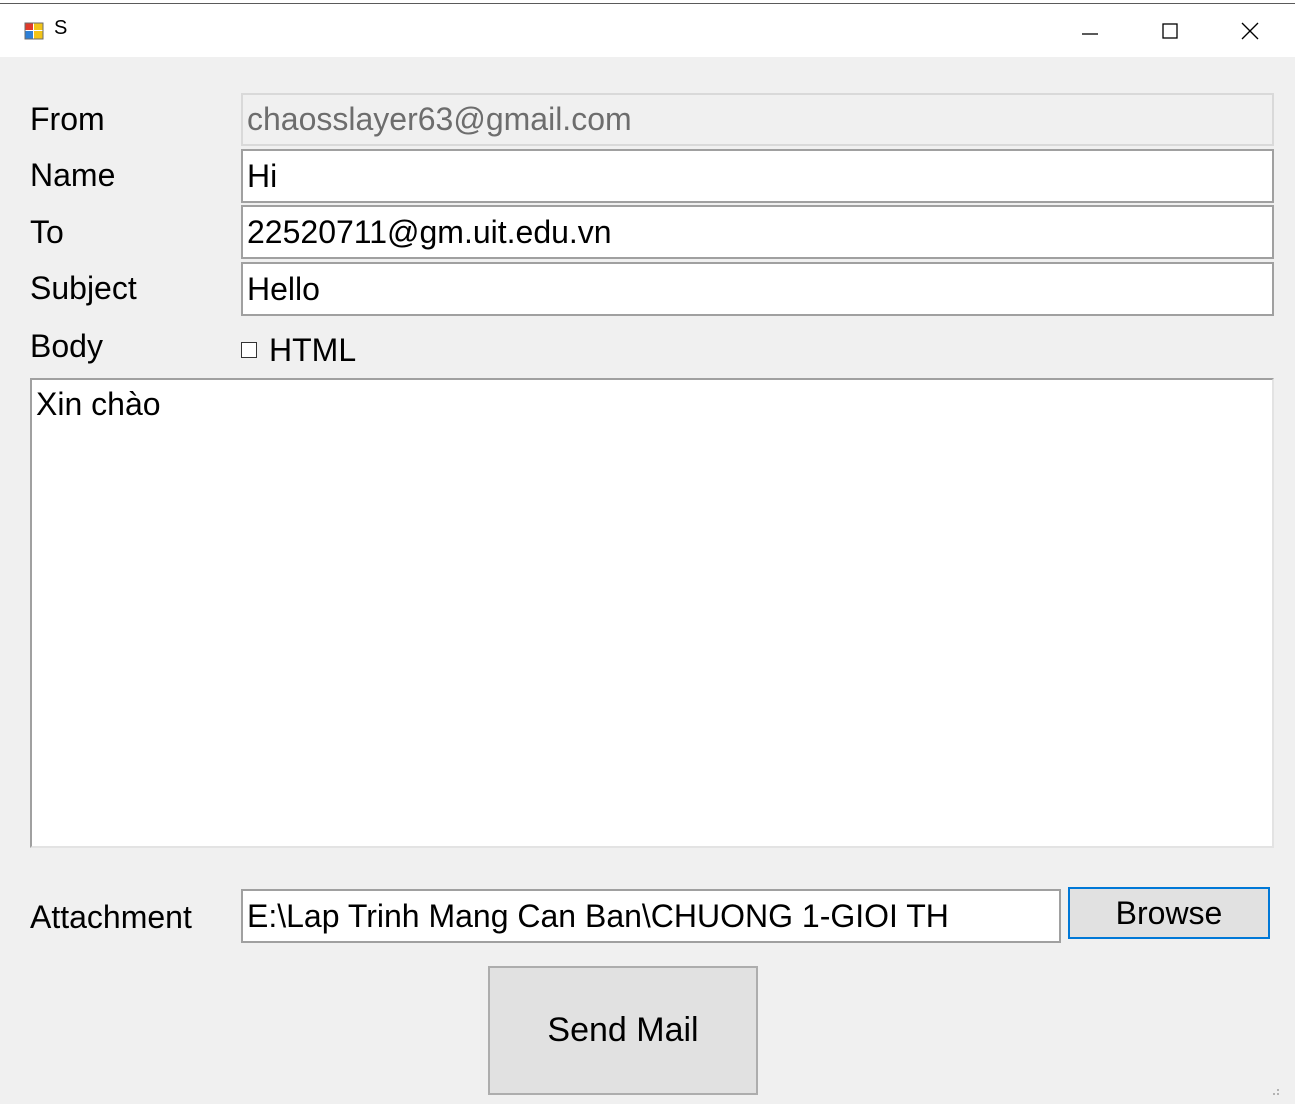 The width and height of the screenshot is (1295, 1104). Describe the element at coordinates (1090, 30) in the screenshot. I see `minimize-button` at that location.